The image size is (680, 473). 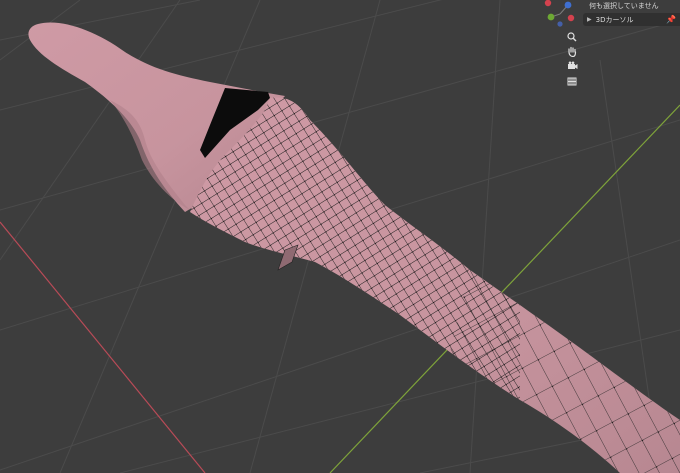 I want to click on navigation-gizmo, so click(x=560, y=14).